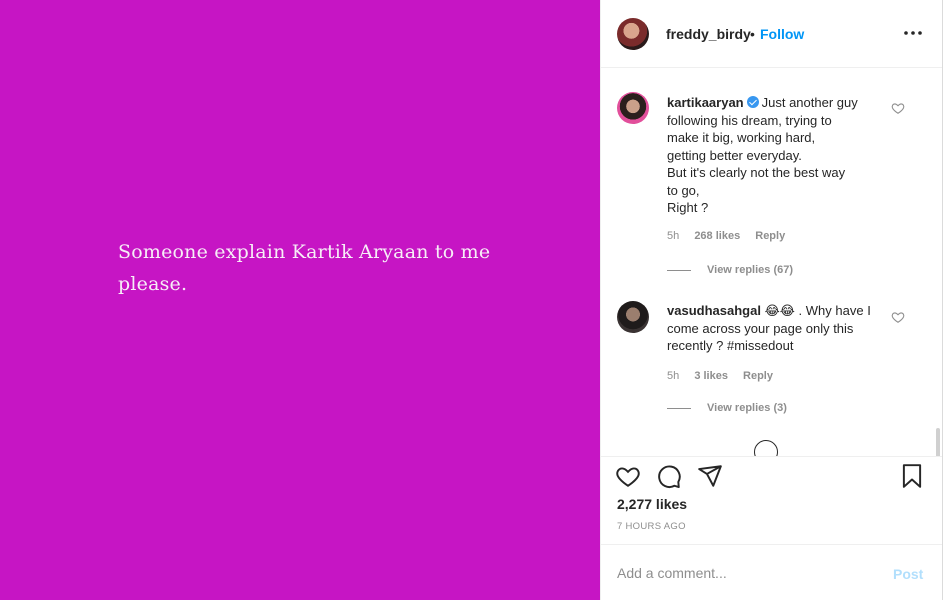 The width and height of the screenshot is (948, 600). What do you see at coordinates (752, 102) in the screenshot?
I see `verified-badge-icon` at bounding box center [752, 102].